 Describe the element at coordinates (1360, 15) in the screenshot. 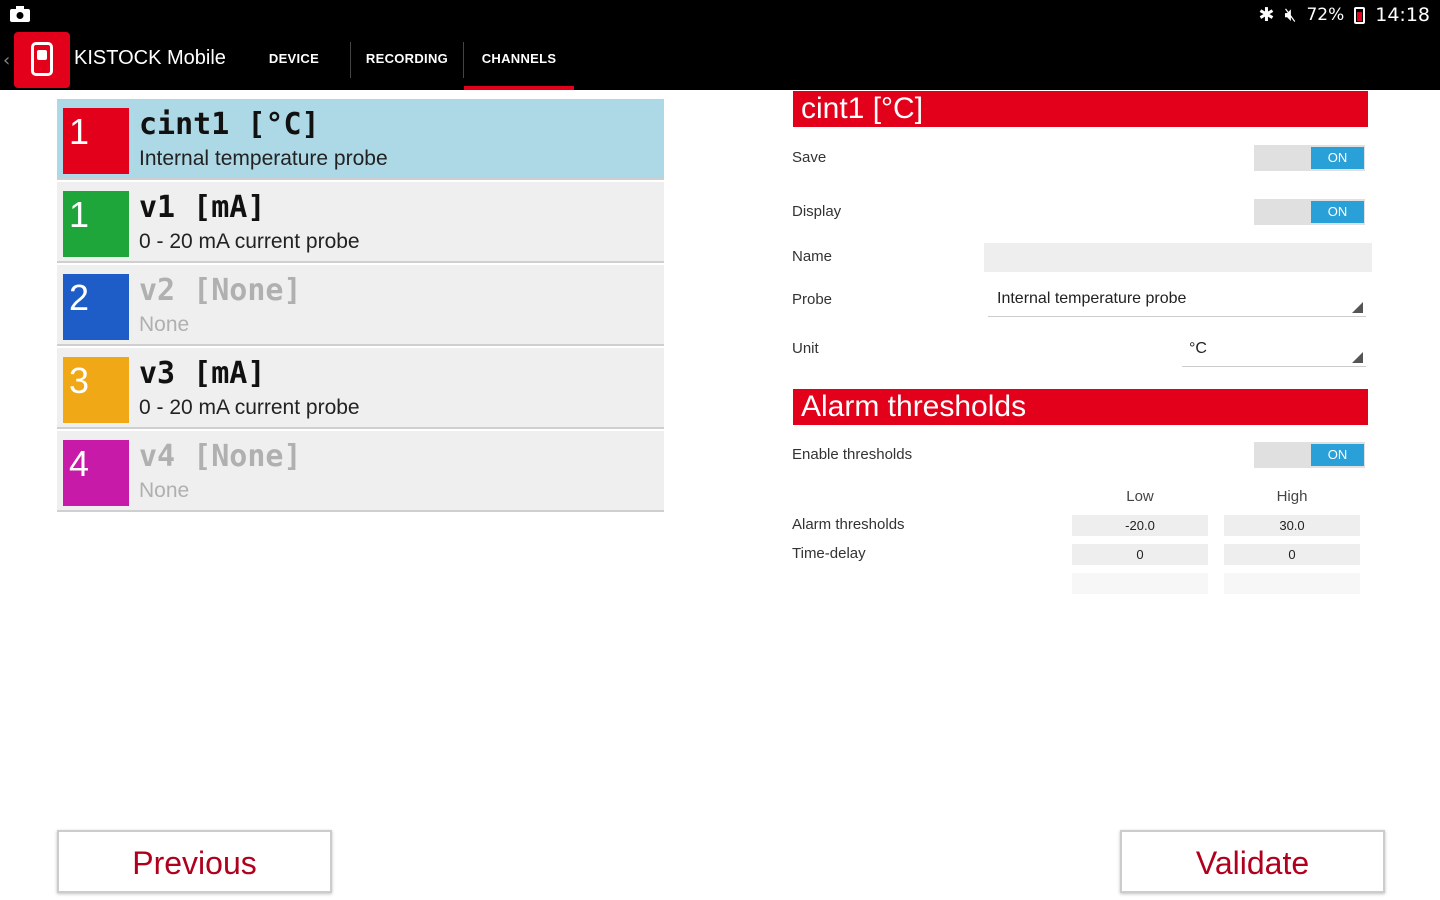

I see `battery-icon` at that location.